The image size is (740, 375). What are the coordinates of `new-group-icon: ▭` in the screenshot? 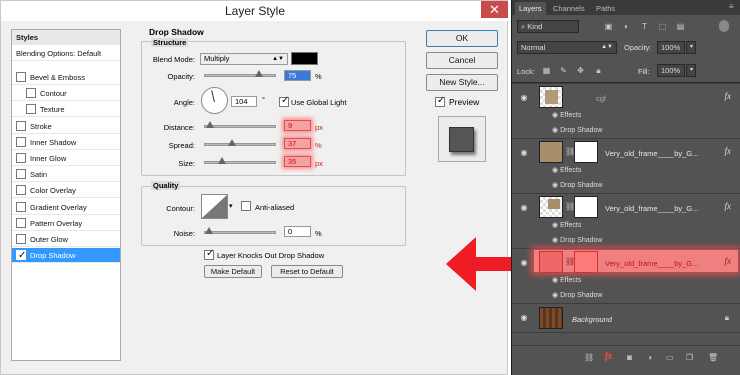 It's located at (669, 357).